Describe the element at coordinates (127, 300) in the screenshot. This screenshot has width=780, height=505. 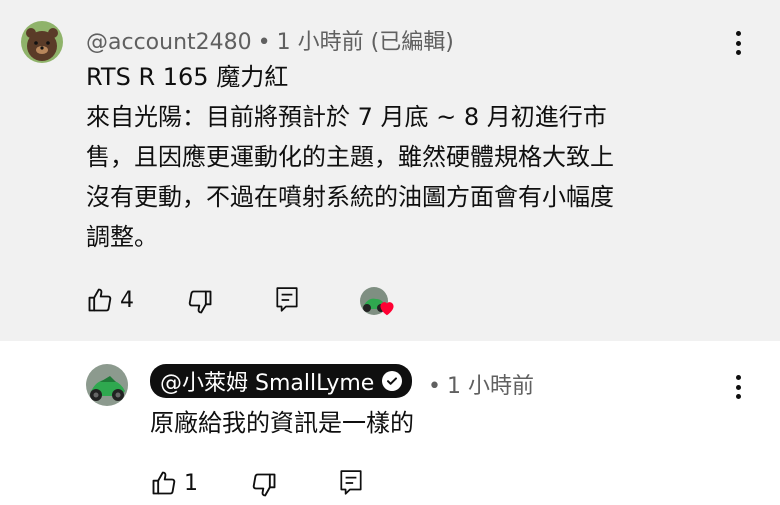
I see `like-count: 4` at that location.